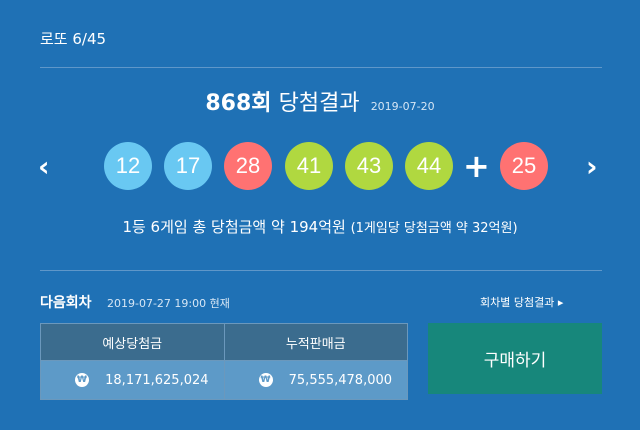 The image size is (640, 430). What do you see at coordinates (168, 303) in the screenshot?
I see `next-draw-info: 2019-07-27 19:00 현재` at bounding box center [168, 303].